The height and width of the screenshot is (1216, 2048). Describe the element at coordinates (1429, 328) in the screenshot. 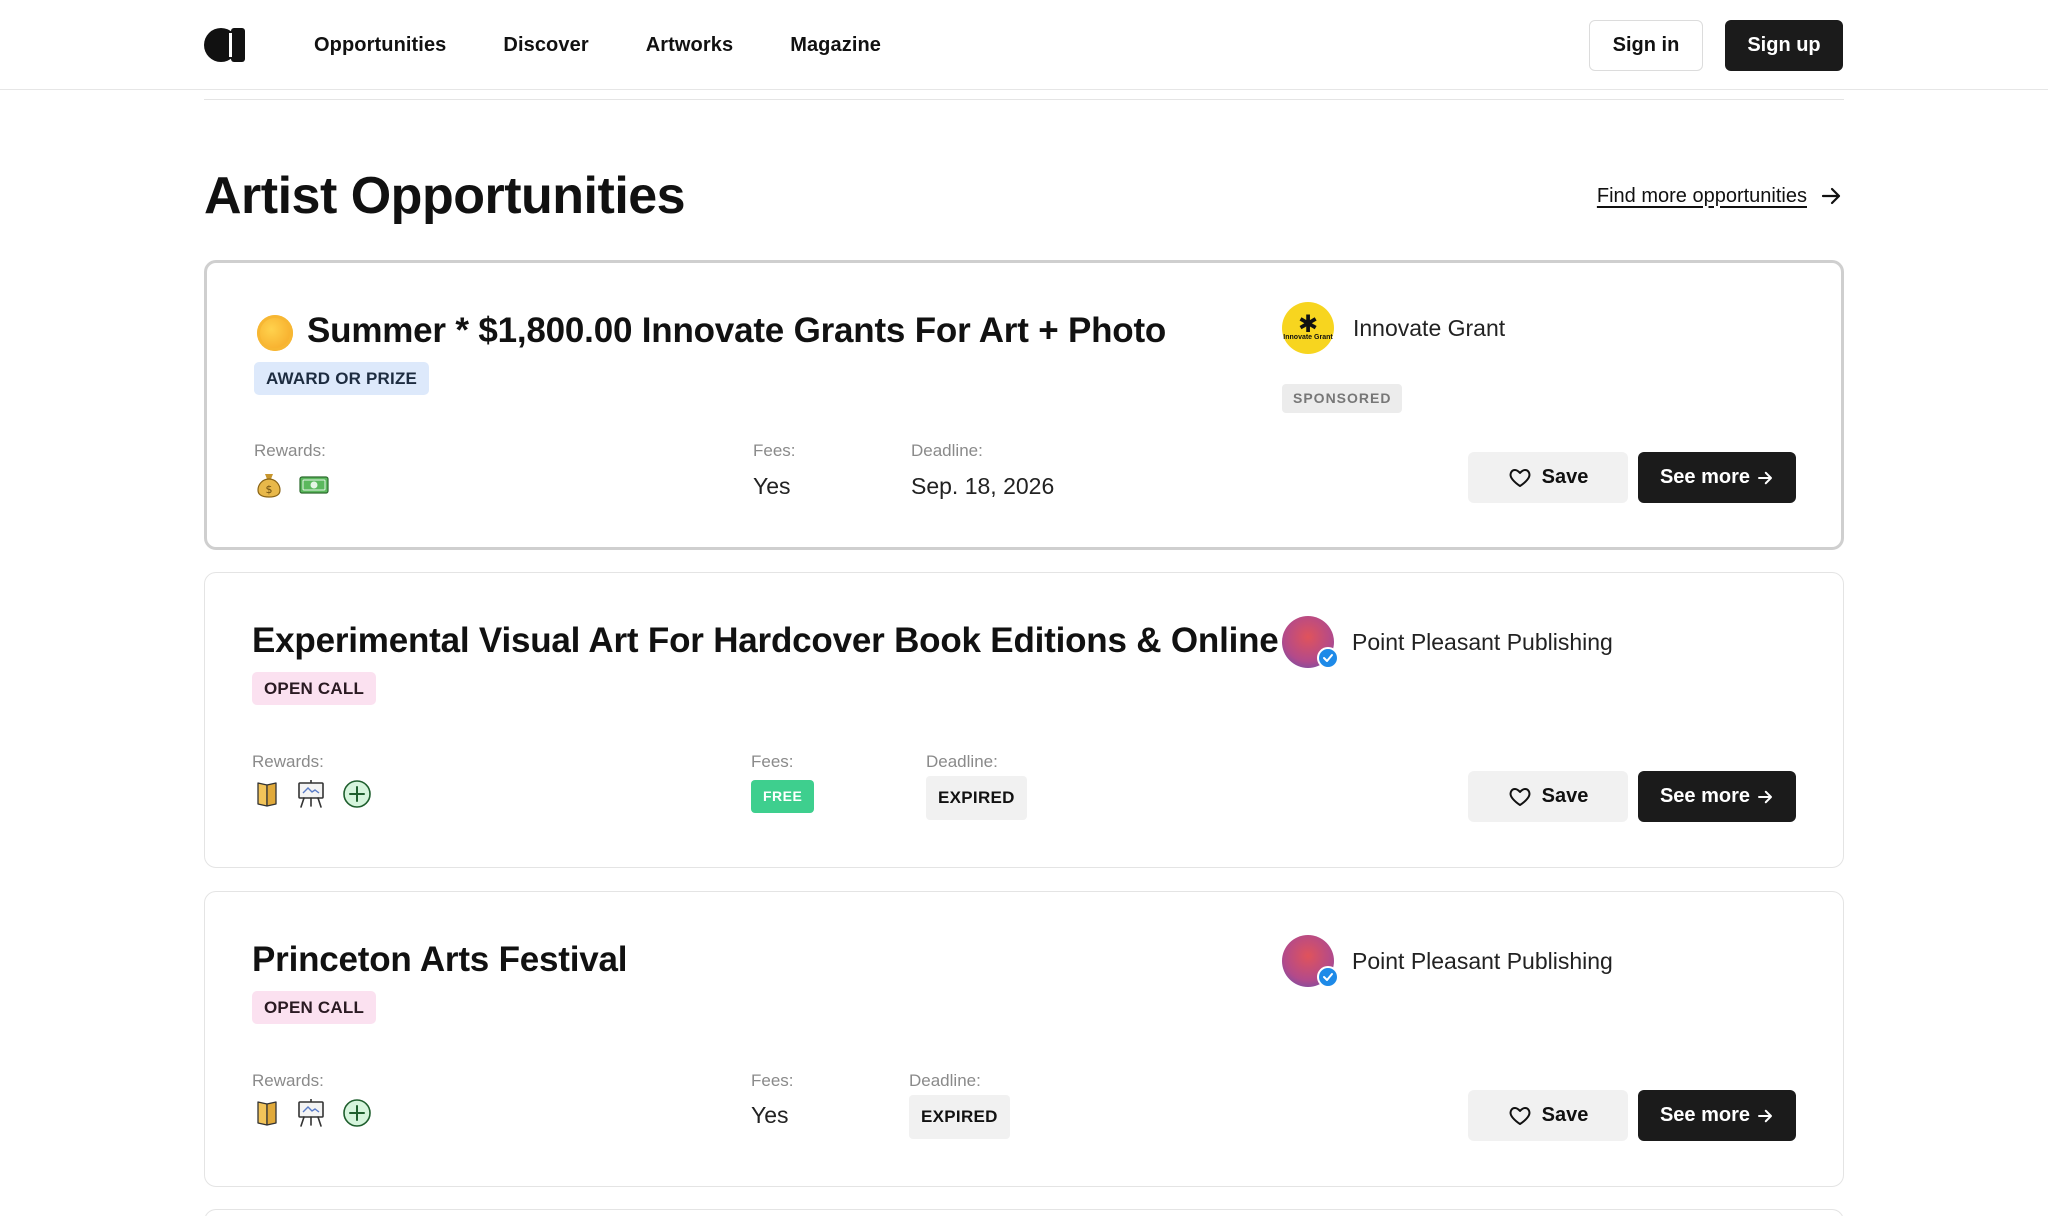

I see `organization-name: Innovate Grant` at that location.